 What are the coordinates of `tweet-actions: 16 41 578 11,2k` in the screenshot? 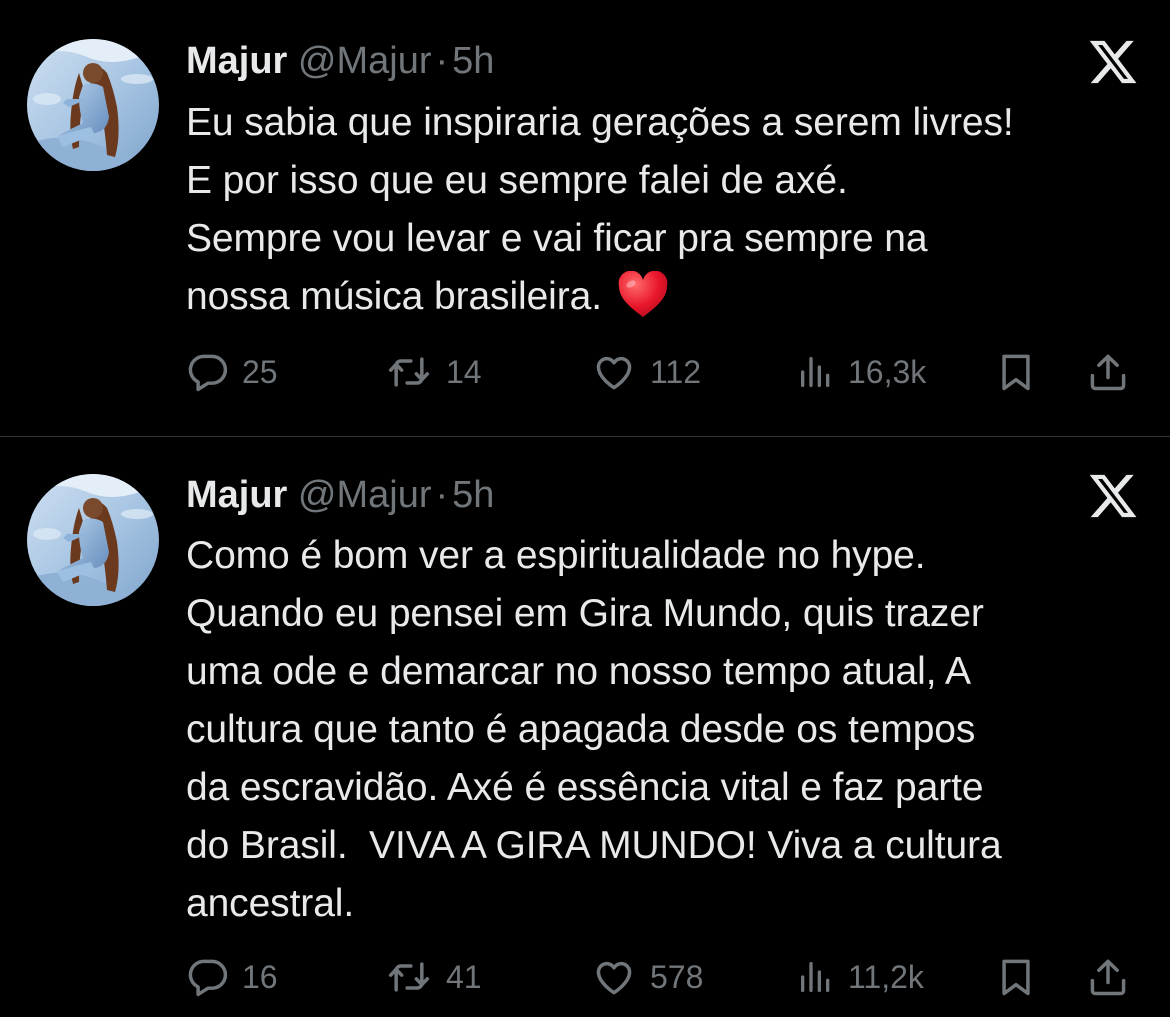 It's located at (664, 977).